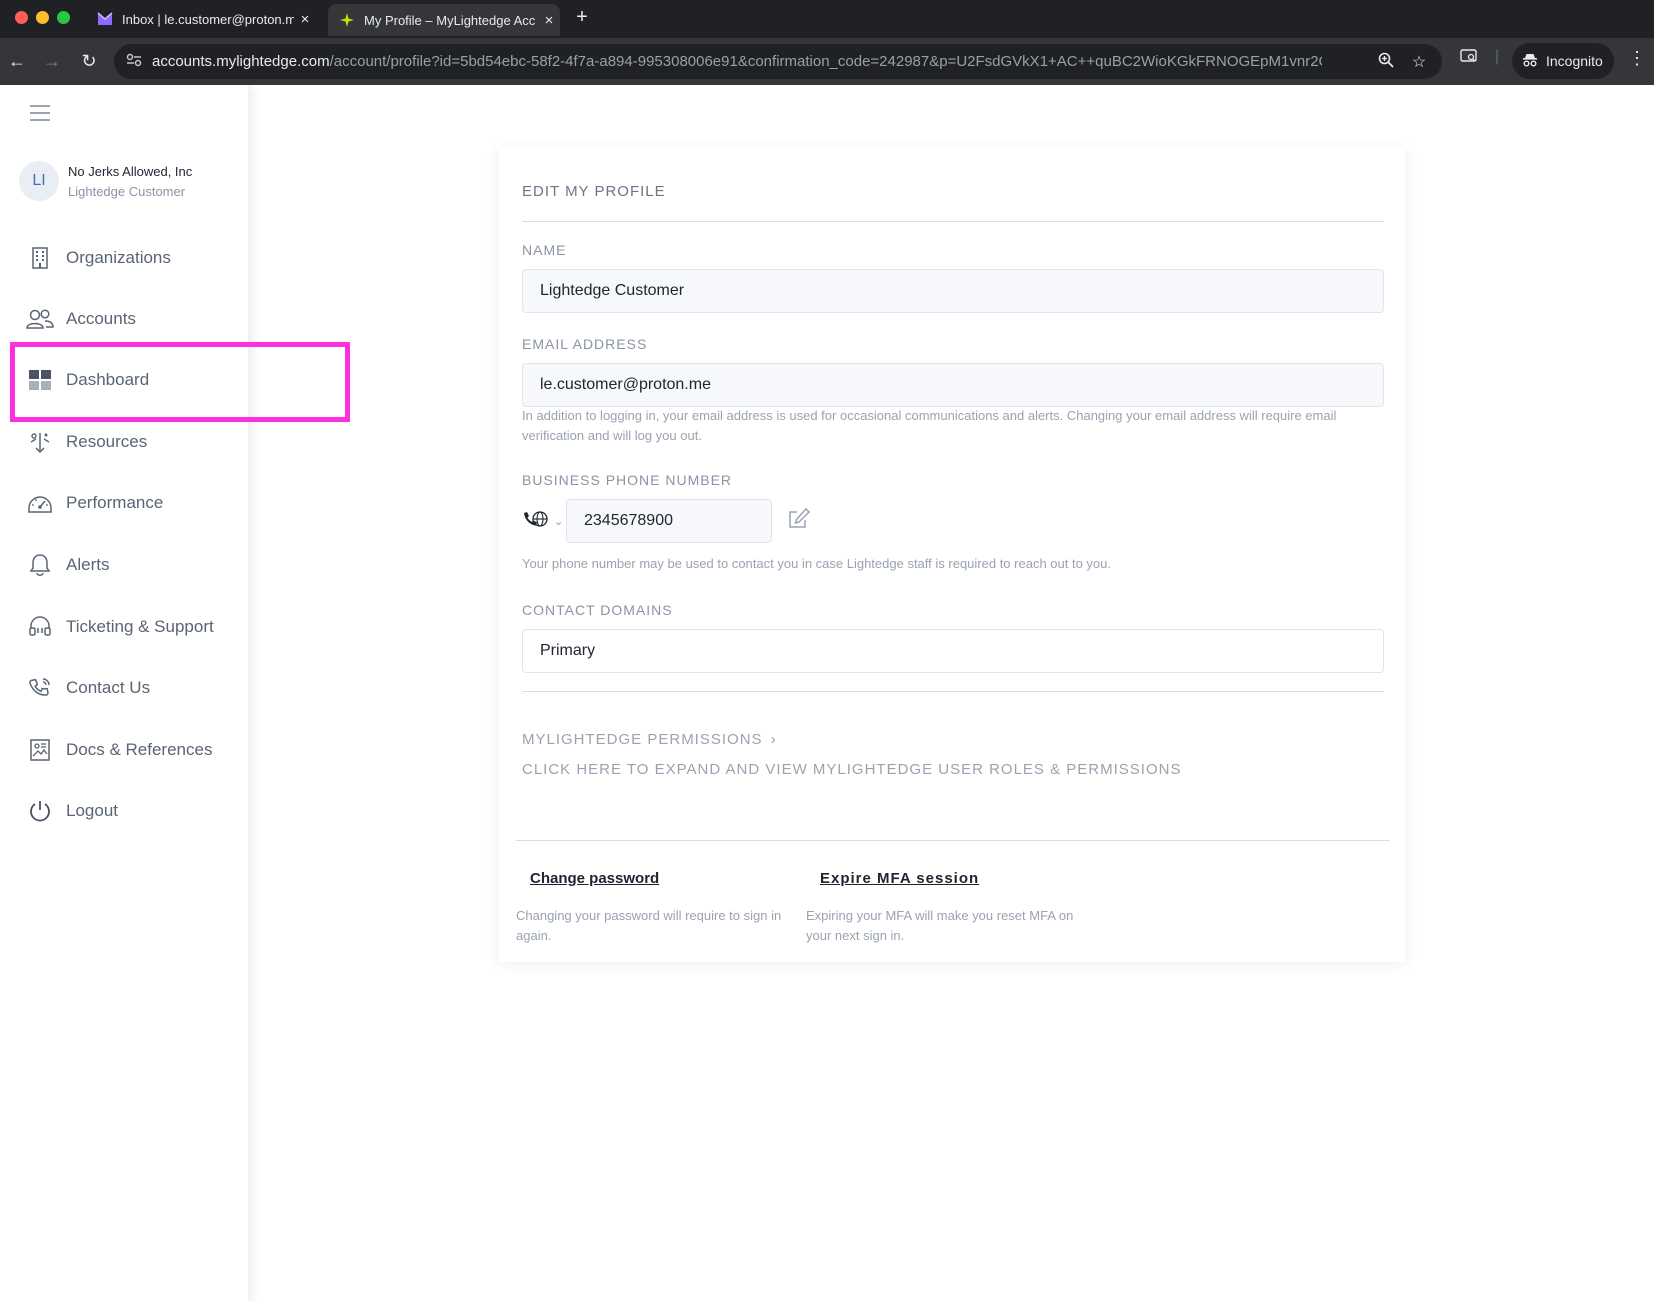 This screenshot has width=1654, height=1302. What do you see at coordinates (40, 258) in the screenshot?
I see `building-icon` at bounding box center [40, 258].